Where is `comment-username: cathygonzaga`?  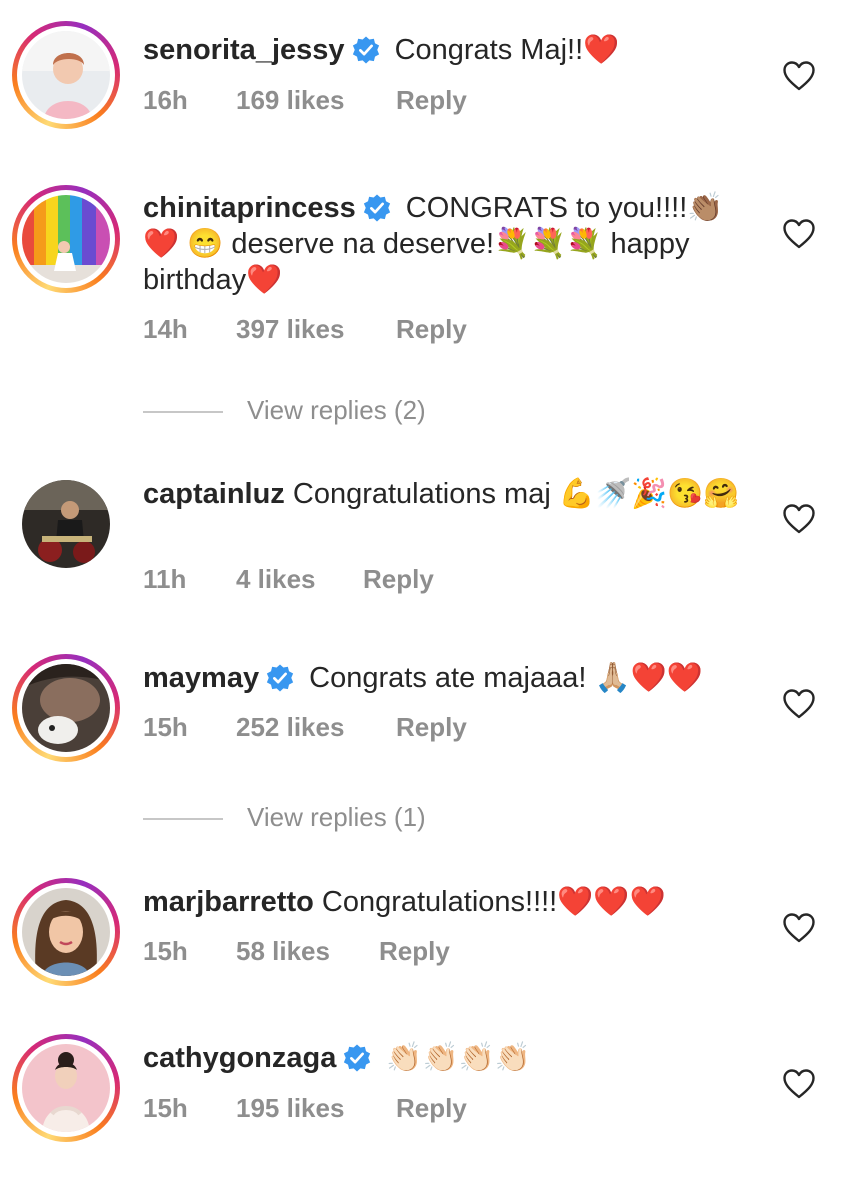
comment-username: cathygonzaga is located at coordinates (239, 1058).